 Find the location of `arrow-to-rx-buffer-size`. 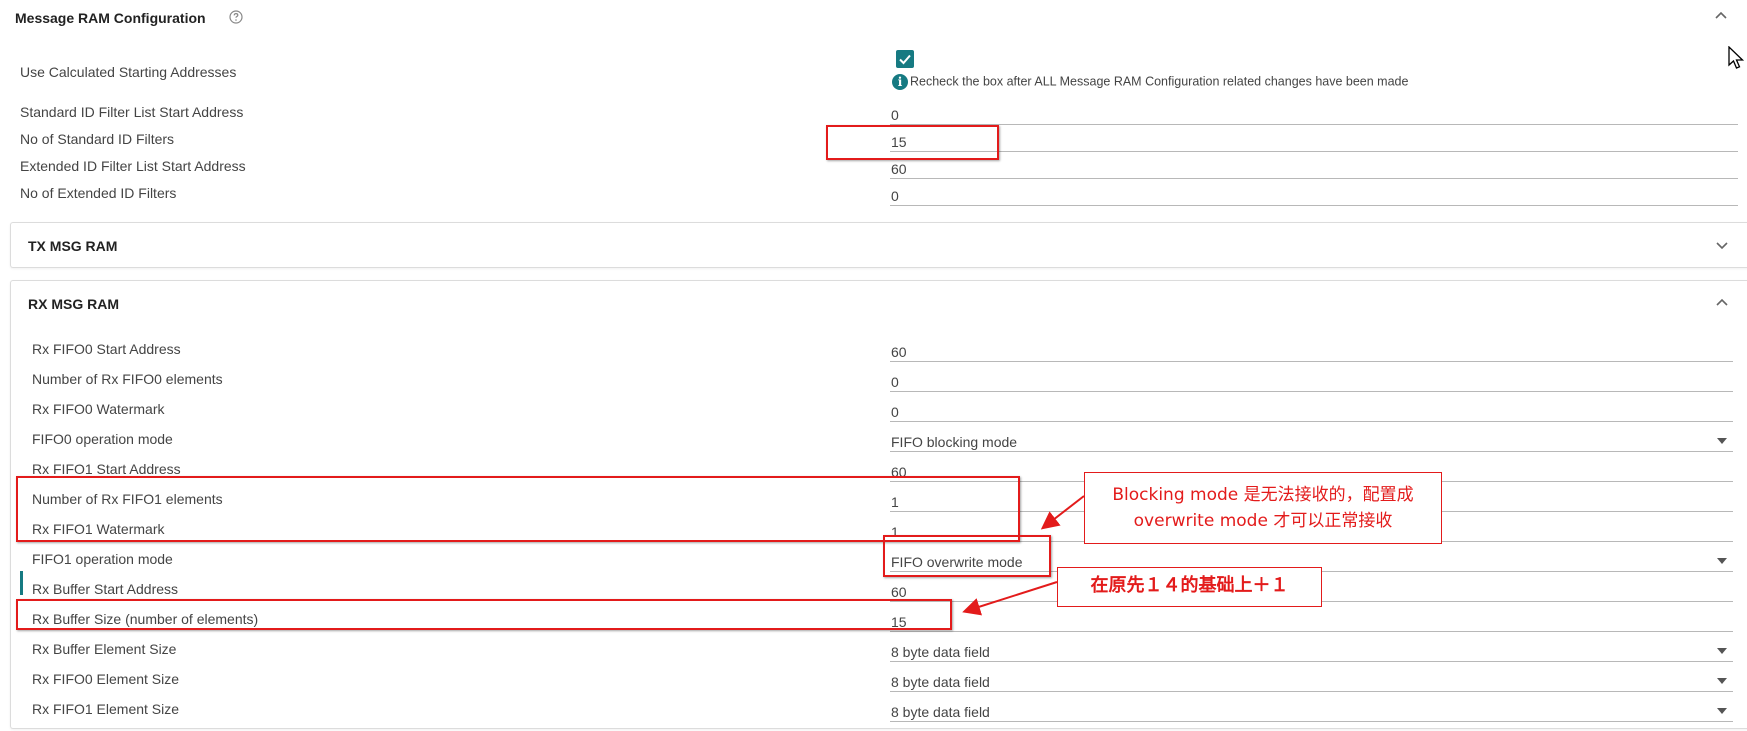

arrow-to-rx-buffer-size is located at coordinates (1010, 598).